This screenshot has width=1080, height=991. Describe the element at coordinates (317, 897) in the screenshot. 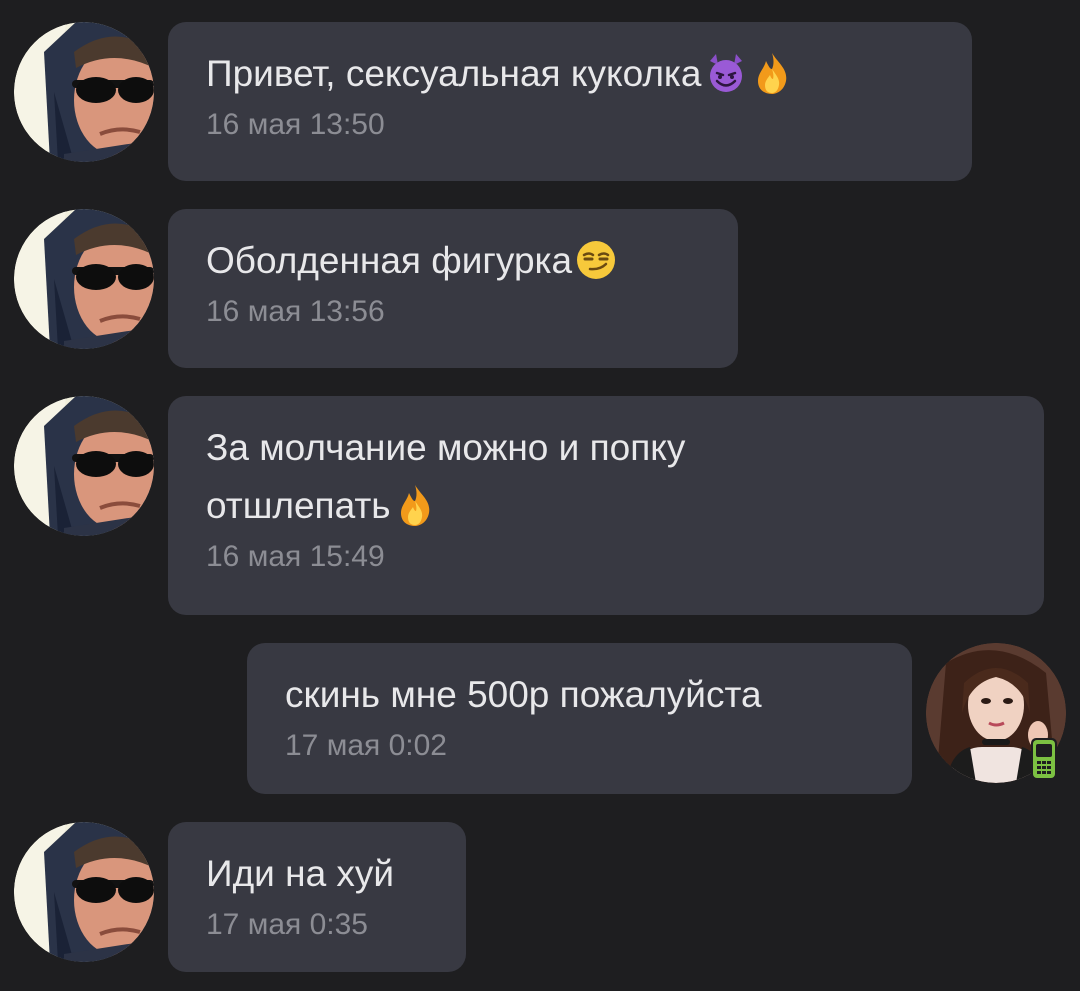

I see `message-bubble: Иди на хуй 17 мая 0:35` at that location.